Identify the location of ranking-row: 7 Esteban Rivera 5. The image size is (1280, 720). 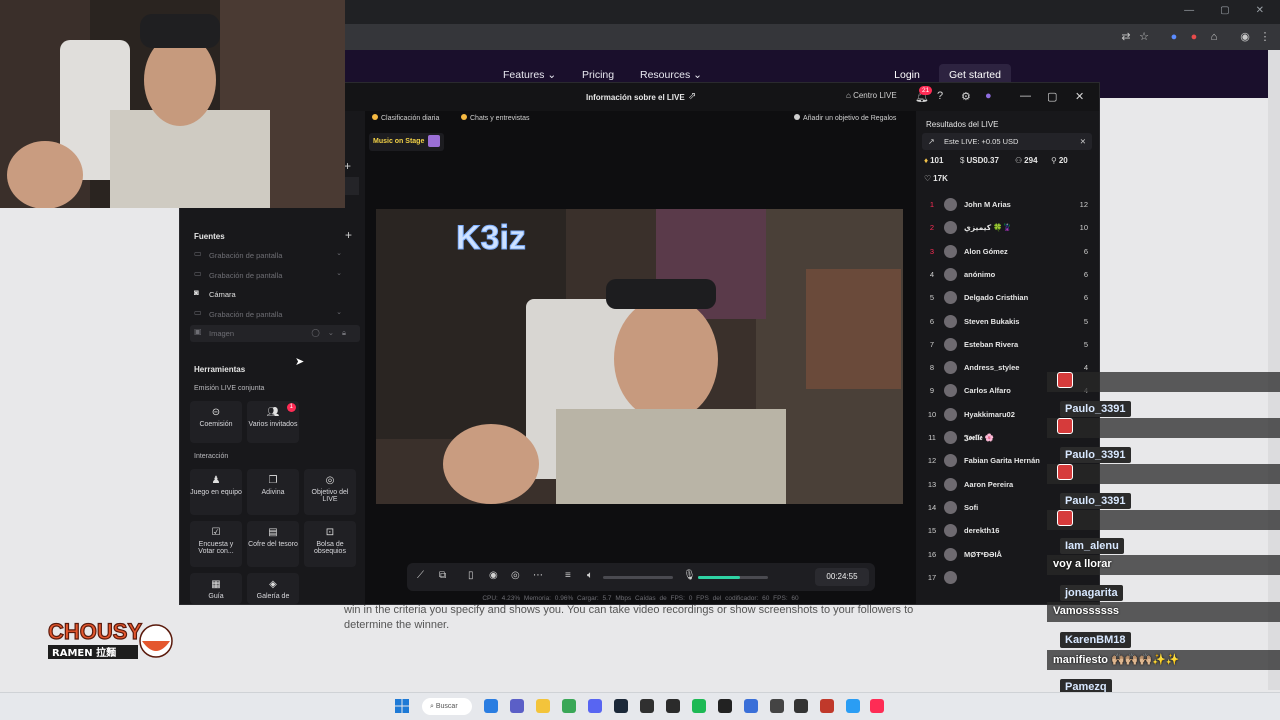
(1007, 345).